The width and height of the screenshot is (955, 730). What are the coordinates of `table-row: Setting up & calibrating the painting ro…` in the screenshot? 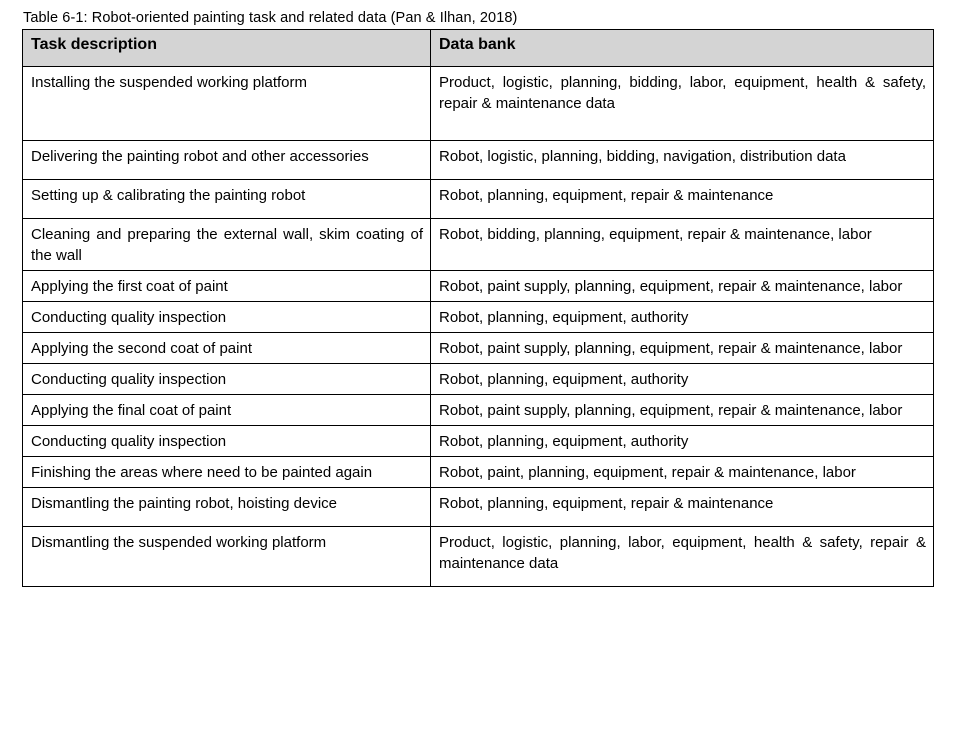 It's located at (478, 199).